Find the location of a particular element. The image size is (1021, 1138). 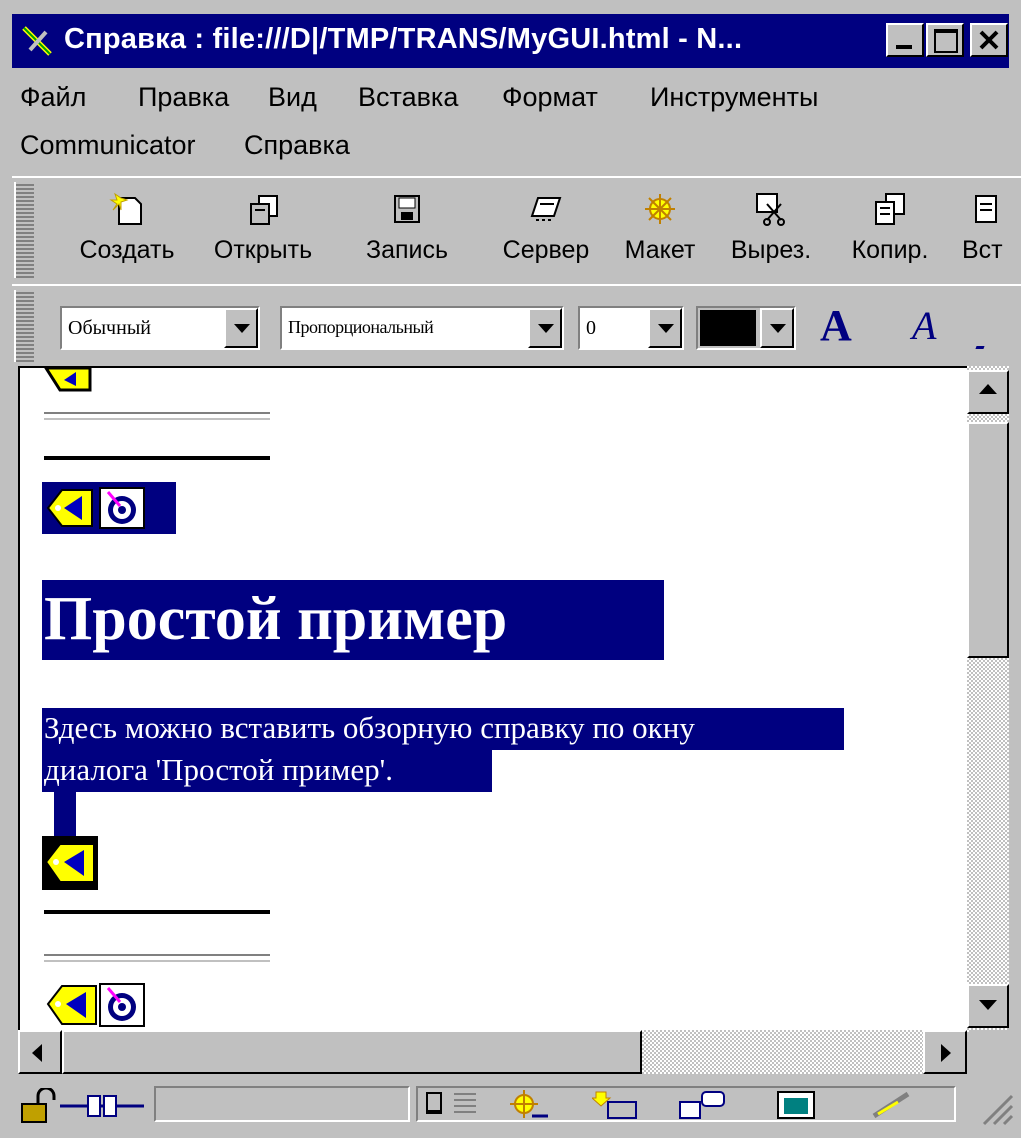

text-align-icon is located at coordinates (465, 1105).